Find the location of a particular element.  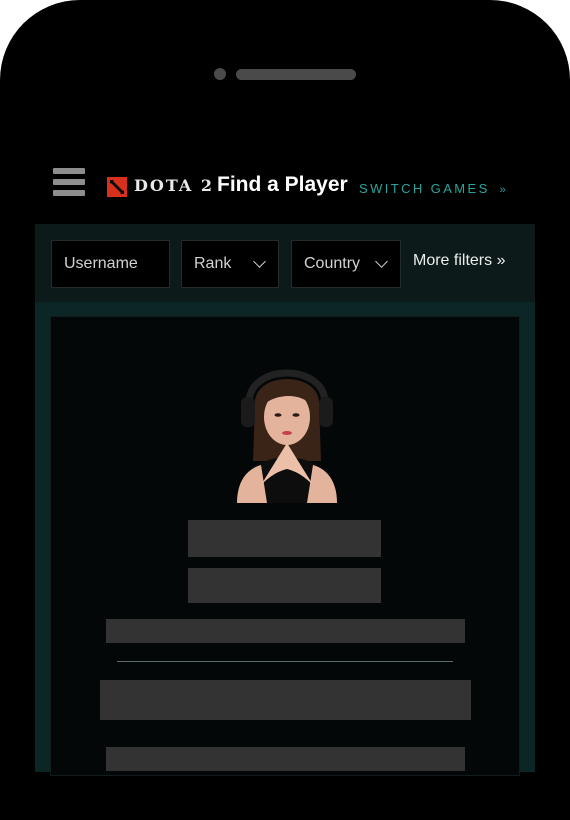

username-input: Username is located at coordinates (110, 264).